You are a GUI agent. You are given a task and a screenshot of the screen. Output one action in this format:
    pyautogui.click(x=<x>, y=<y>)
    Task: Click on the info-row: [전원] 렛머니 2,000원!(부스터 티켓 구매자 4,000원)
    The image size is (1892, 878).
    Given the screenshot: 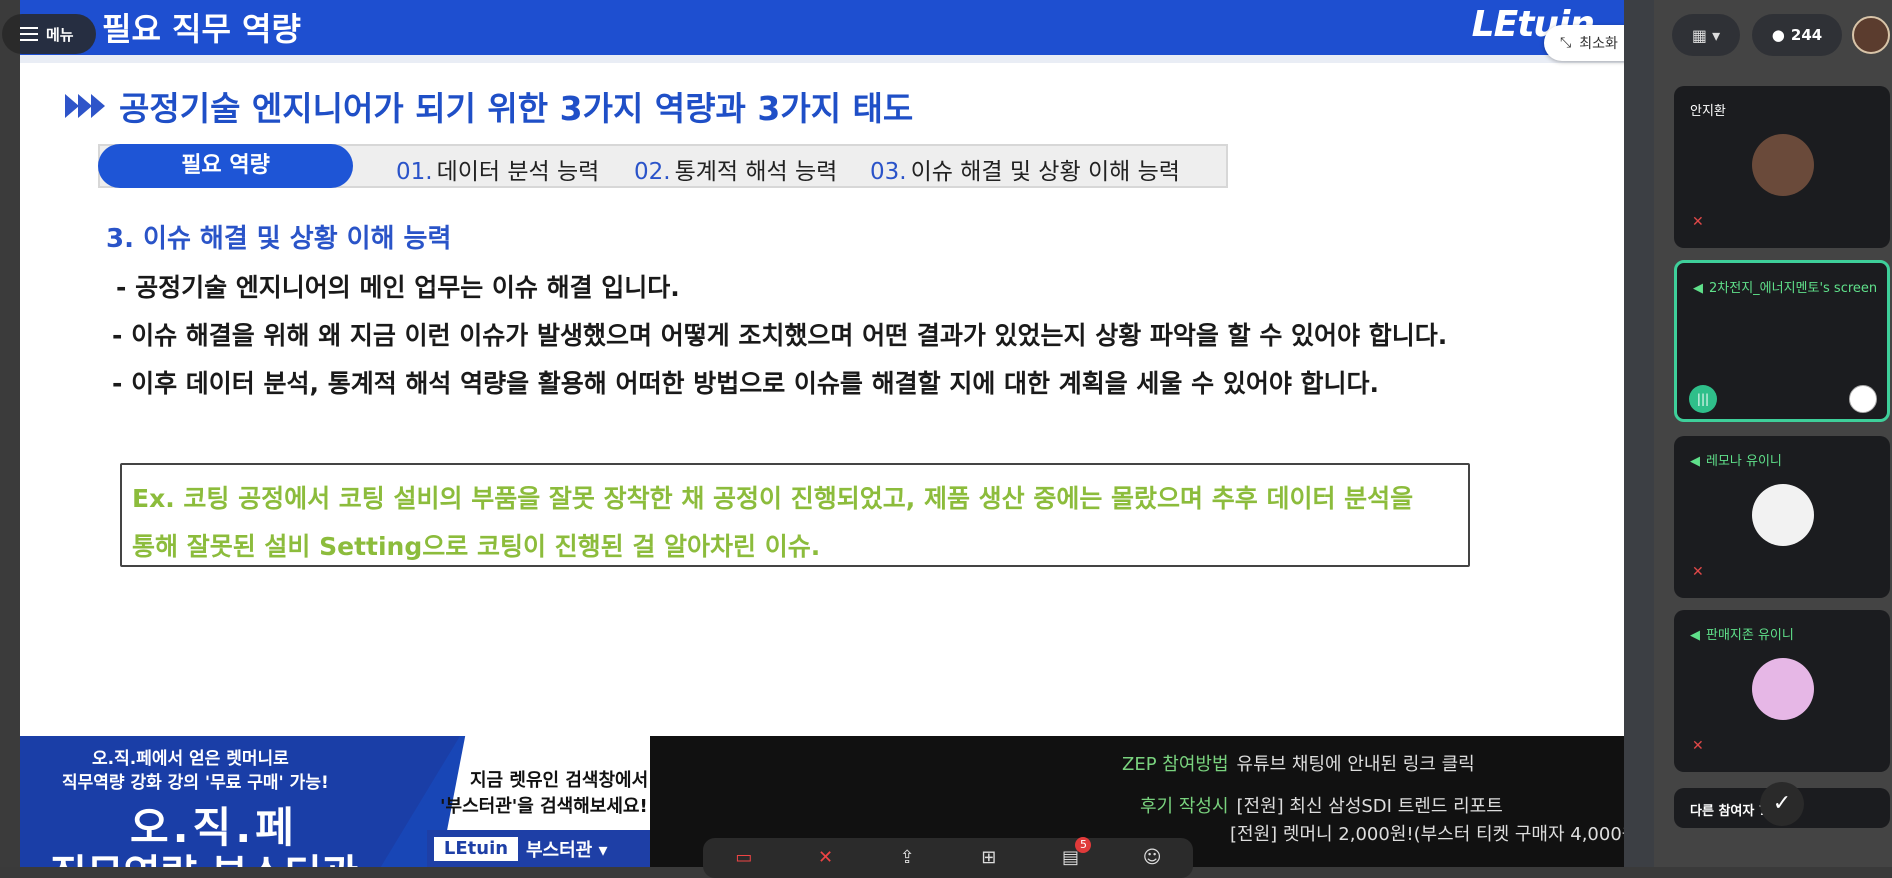 What is the action you would take?
    pyautogui.click(x=1437, y=833)
    